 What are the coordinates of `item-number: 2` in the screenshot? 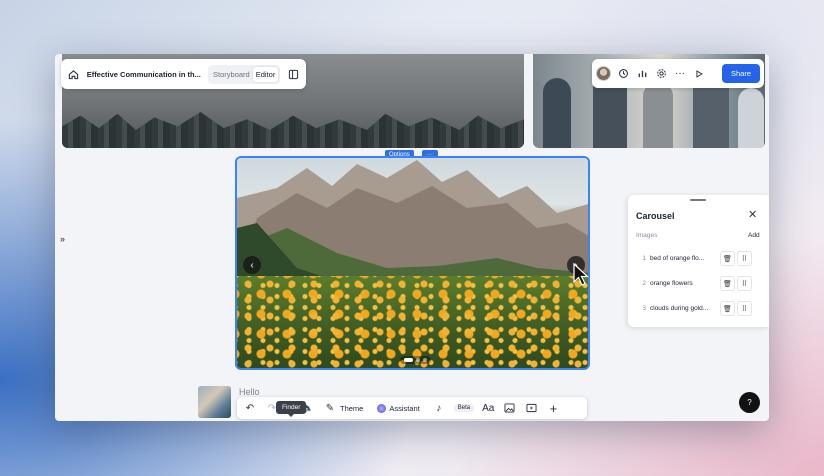 It's located at (644, 283).